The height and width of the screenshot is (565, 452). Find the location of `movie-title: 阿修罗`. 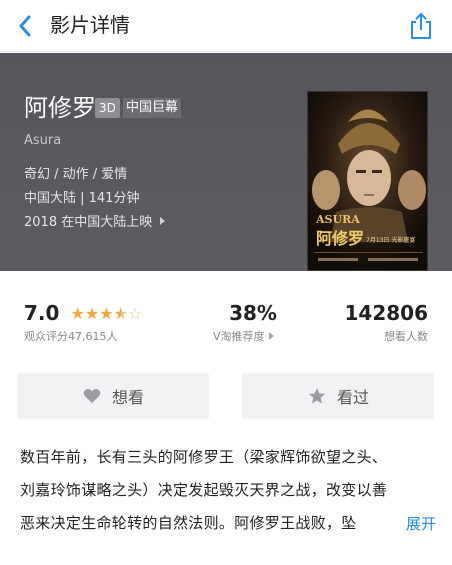

movie-title: 阿修罗 is located at coordinates (60, 108).